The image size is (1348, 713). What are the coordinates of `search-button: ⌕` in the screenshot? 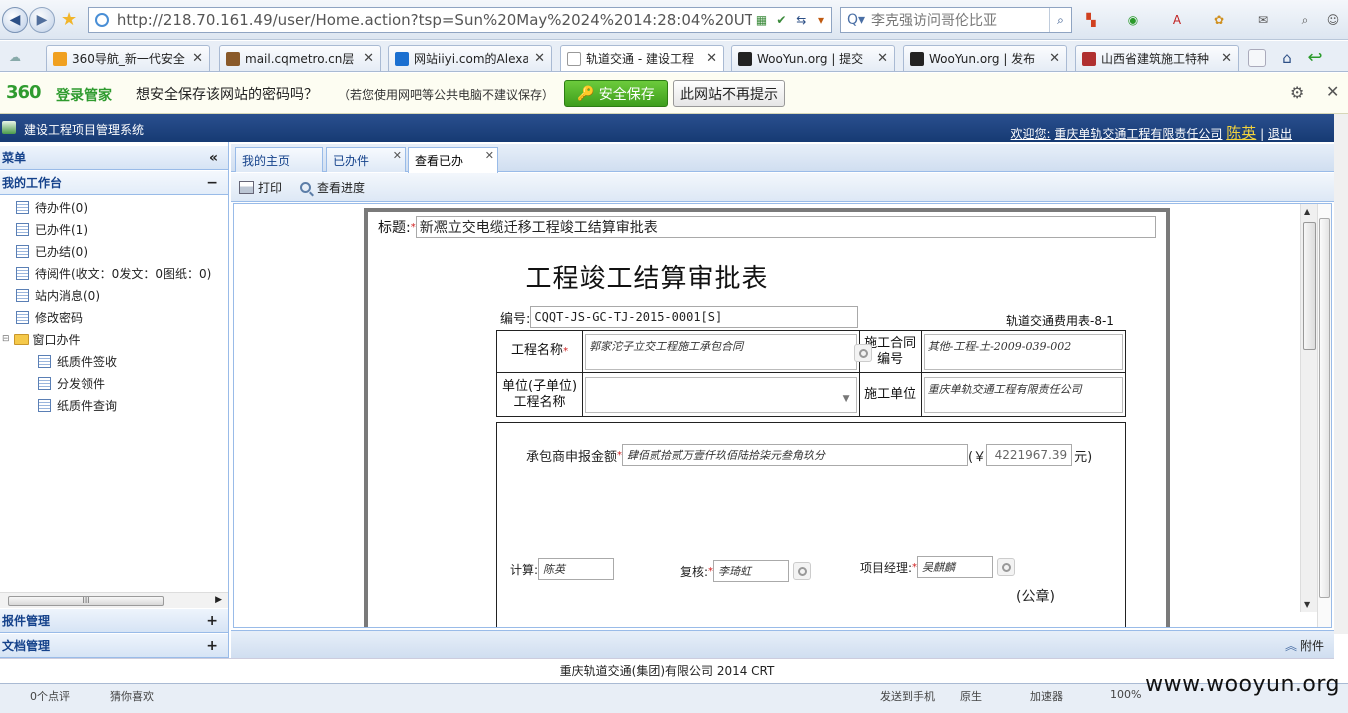 It's located at (1060, 20).